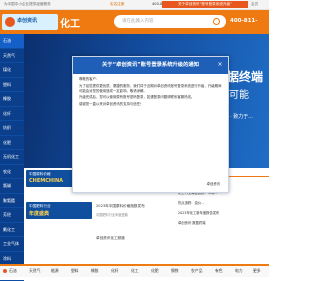  What do you see at coordinates (59, 210) in the screenshot?
I see `promo-card: 中国肥料行业 年度盛典` at bounding box center [59, 210].